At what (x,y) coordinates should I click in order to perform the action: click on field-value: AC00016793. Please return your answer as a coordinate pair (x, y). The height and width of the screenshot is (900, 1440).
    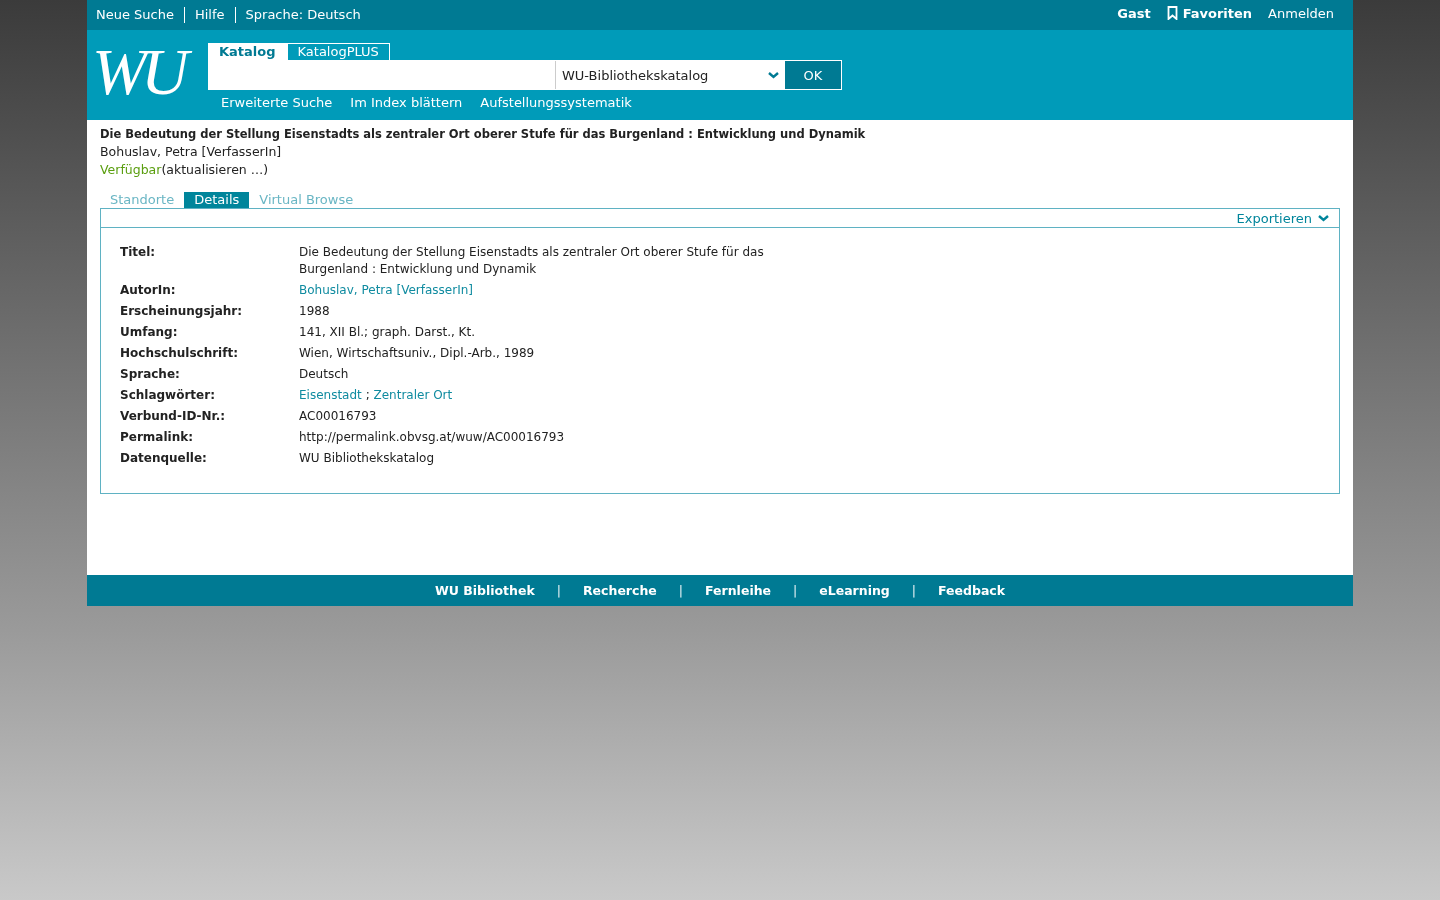
    Looking at the image, I should click on (338, 416).